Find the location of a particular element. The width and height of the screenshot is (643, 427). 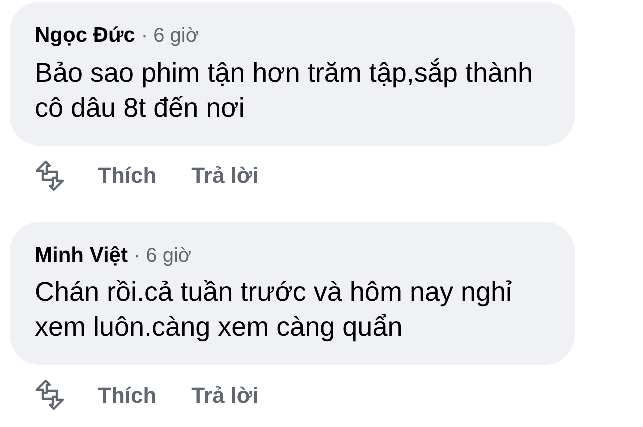

author-name: Minh Việt is located at coordinates (81, 255).